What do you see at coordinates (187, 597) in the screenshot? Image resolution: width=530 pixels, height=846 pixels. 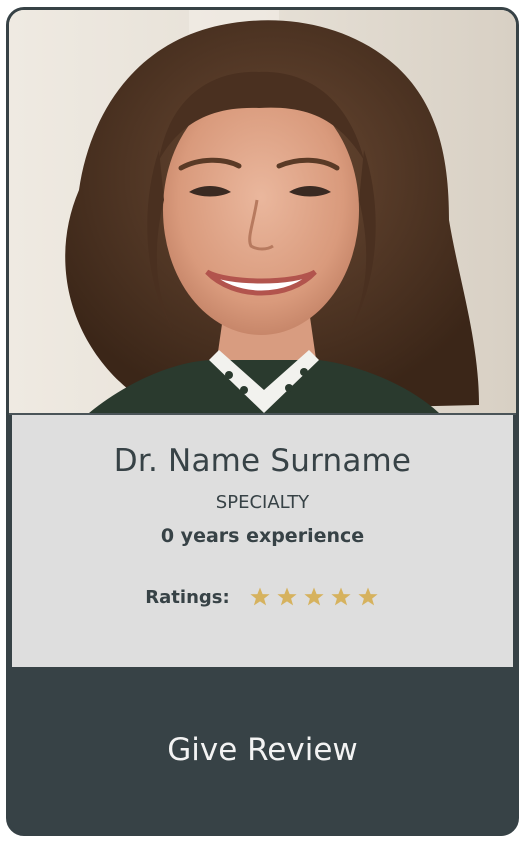 I see `ratings-label: Ratings:` at bounding box center [187, 597].